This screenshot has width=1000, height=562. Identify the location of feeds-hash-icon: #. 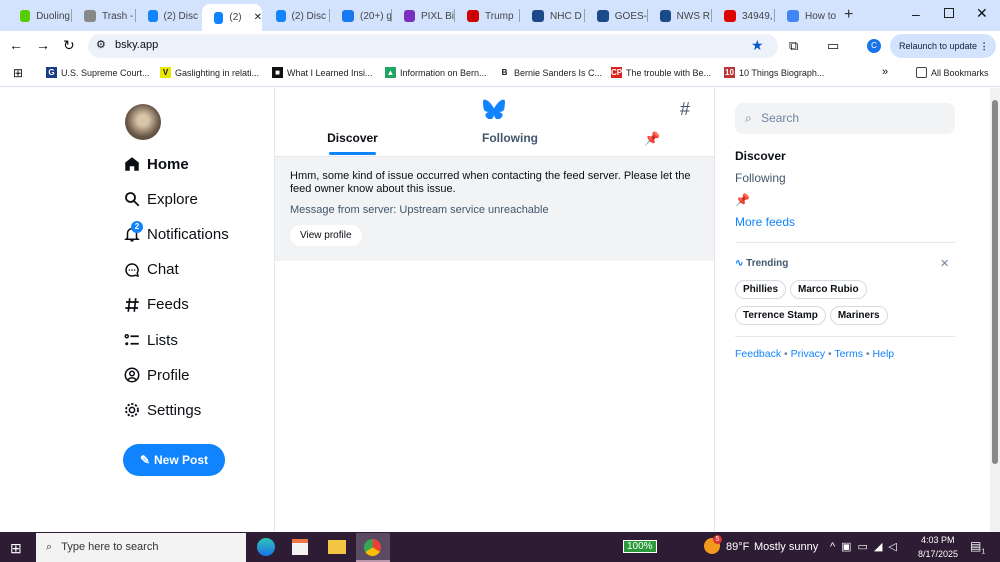
(685, 109).